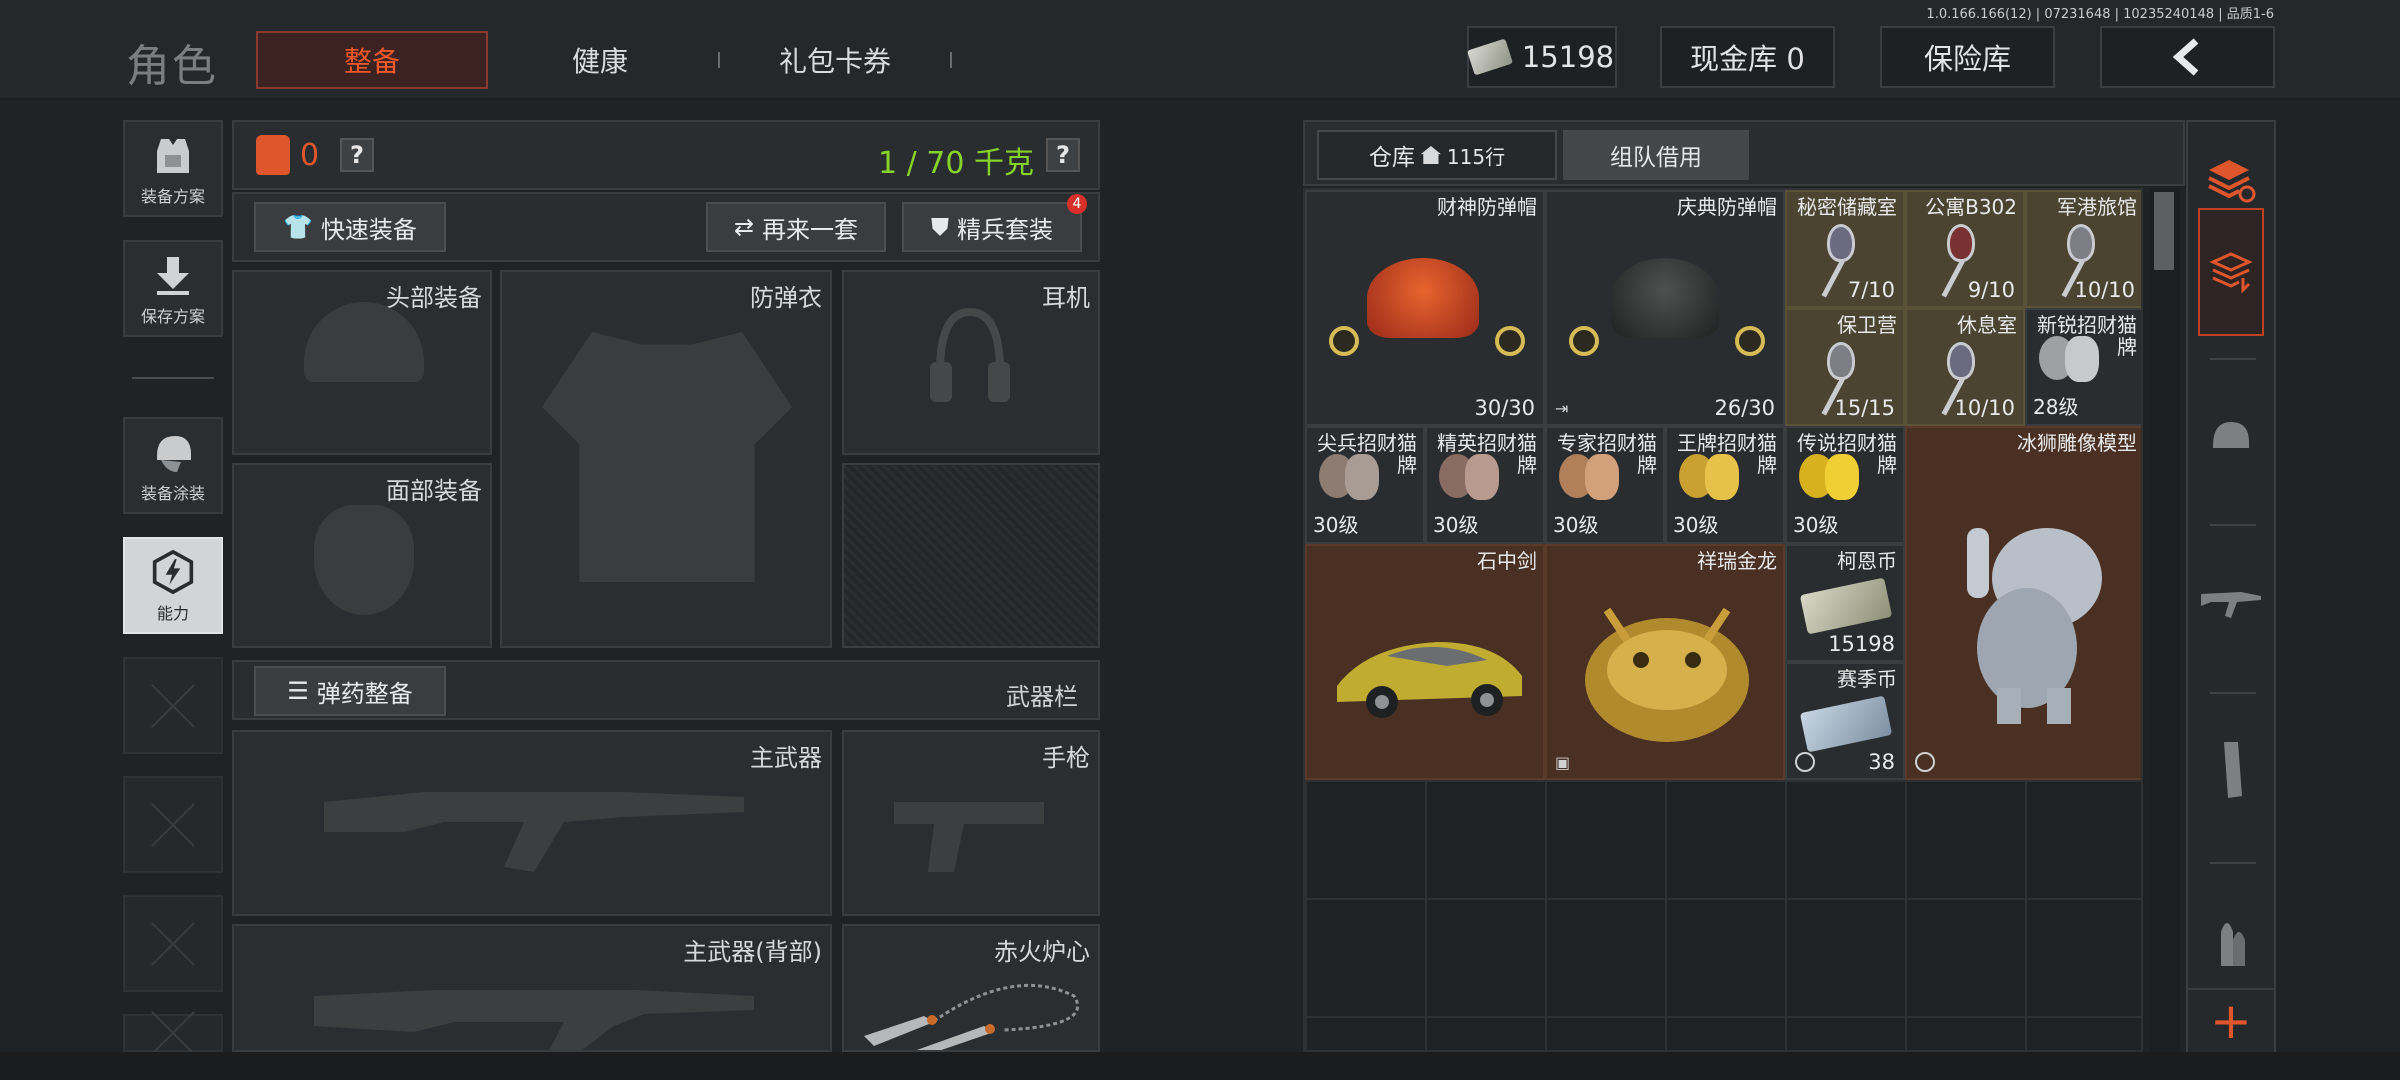 This screenshot has width=2400, height=1080. I want to click on rail-storage-button, so click(2231, 272).